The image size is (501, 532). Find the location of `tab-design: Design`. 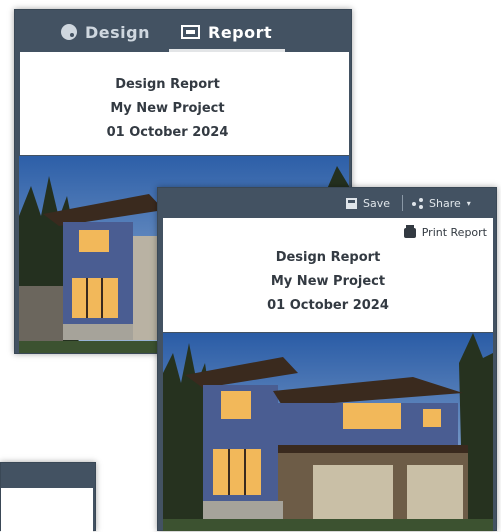

tab-design: Design is located at coordinates (105, 32).